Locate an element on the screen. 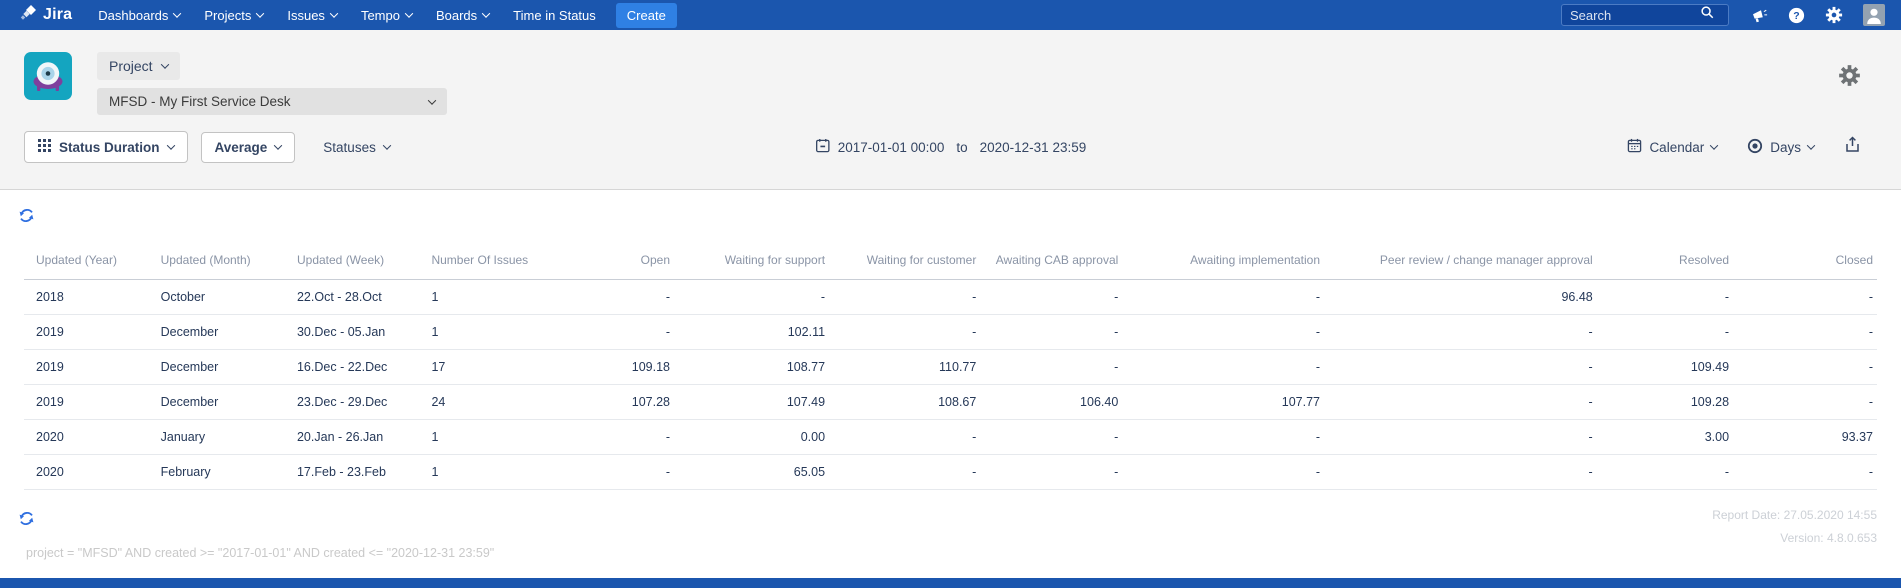  table-cell: 20.Jan - 26.Jan is located at coordinates (360, 437).